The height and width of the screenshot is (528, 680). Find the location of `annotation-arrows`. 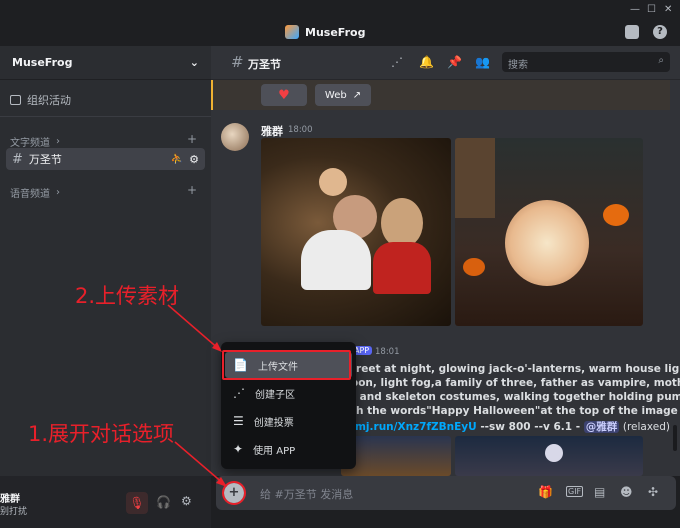

annotation-arrows is located at coordinates (197, 395).